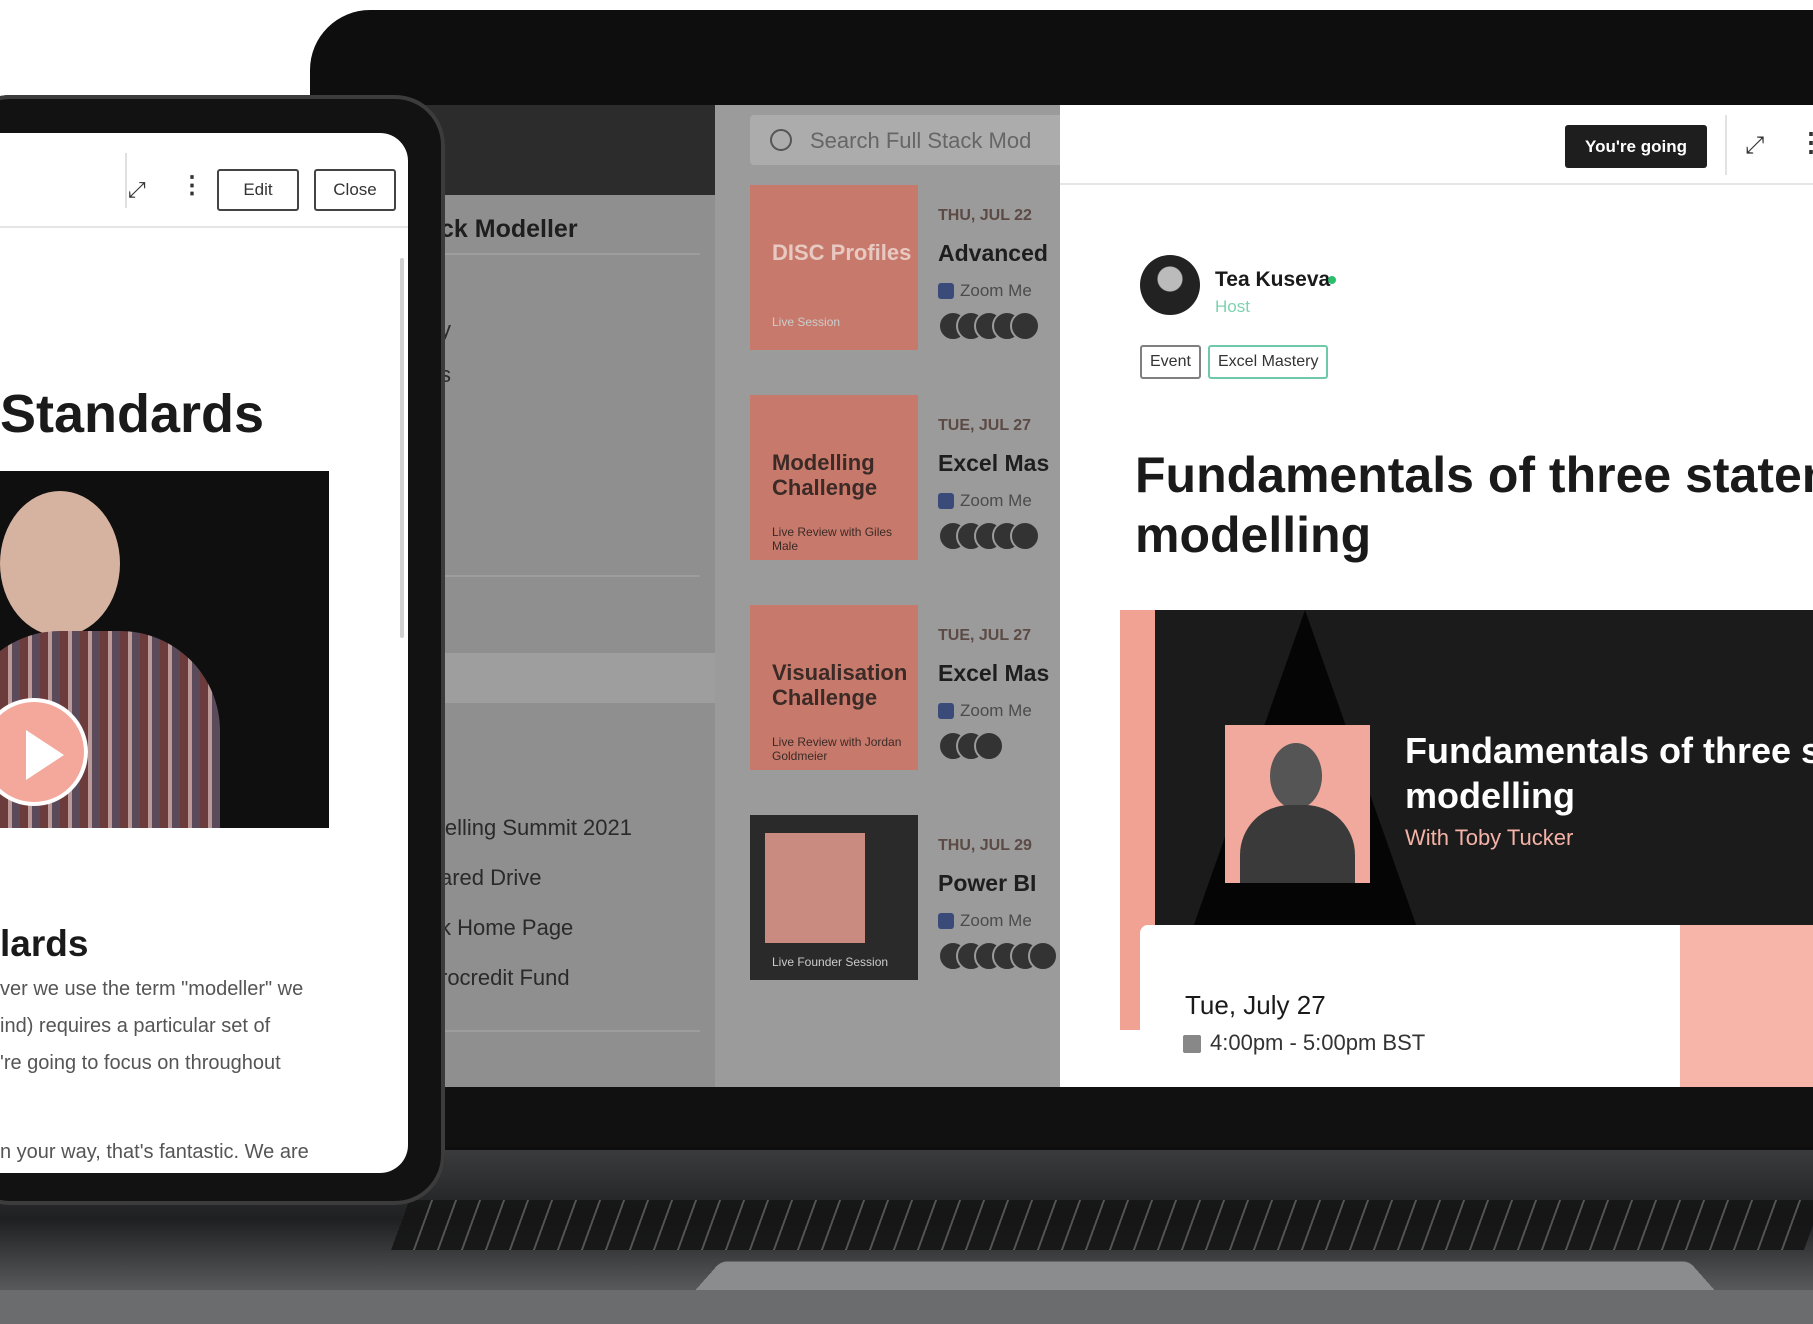 The image size is (1813, 1324). What do you see at coordinates (135, 1026) in the screenshot?
I see `paragraph-line: ind) requires a particular set of` at bounding box center [135, 1026].